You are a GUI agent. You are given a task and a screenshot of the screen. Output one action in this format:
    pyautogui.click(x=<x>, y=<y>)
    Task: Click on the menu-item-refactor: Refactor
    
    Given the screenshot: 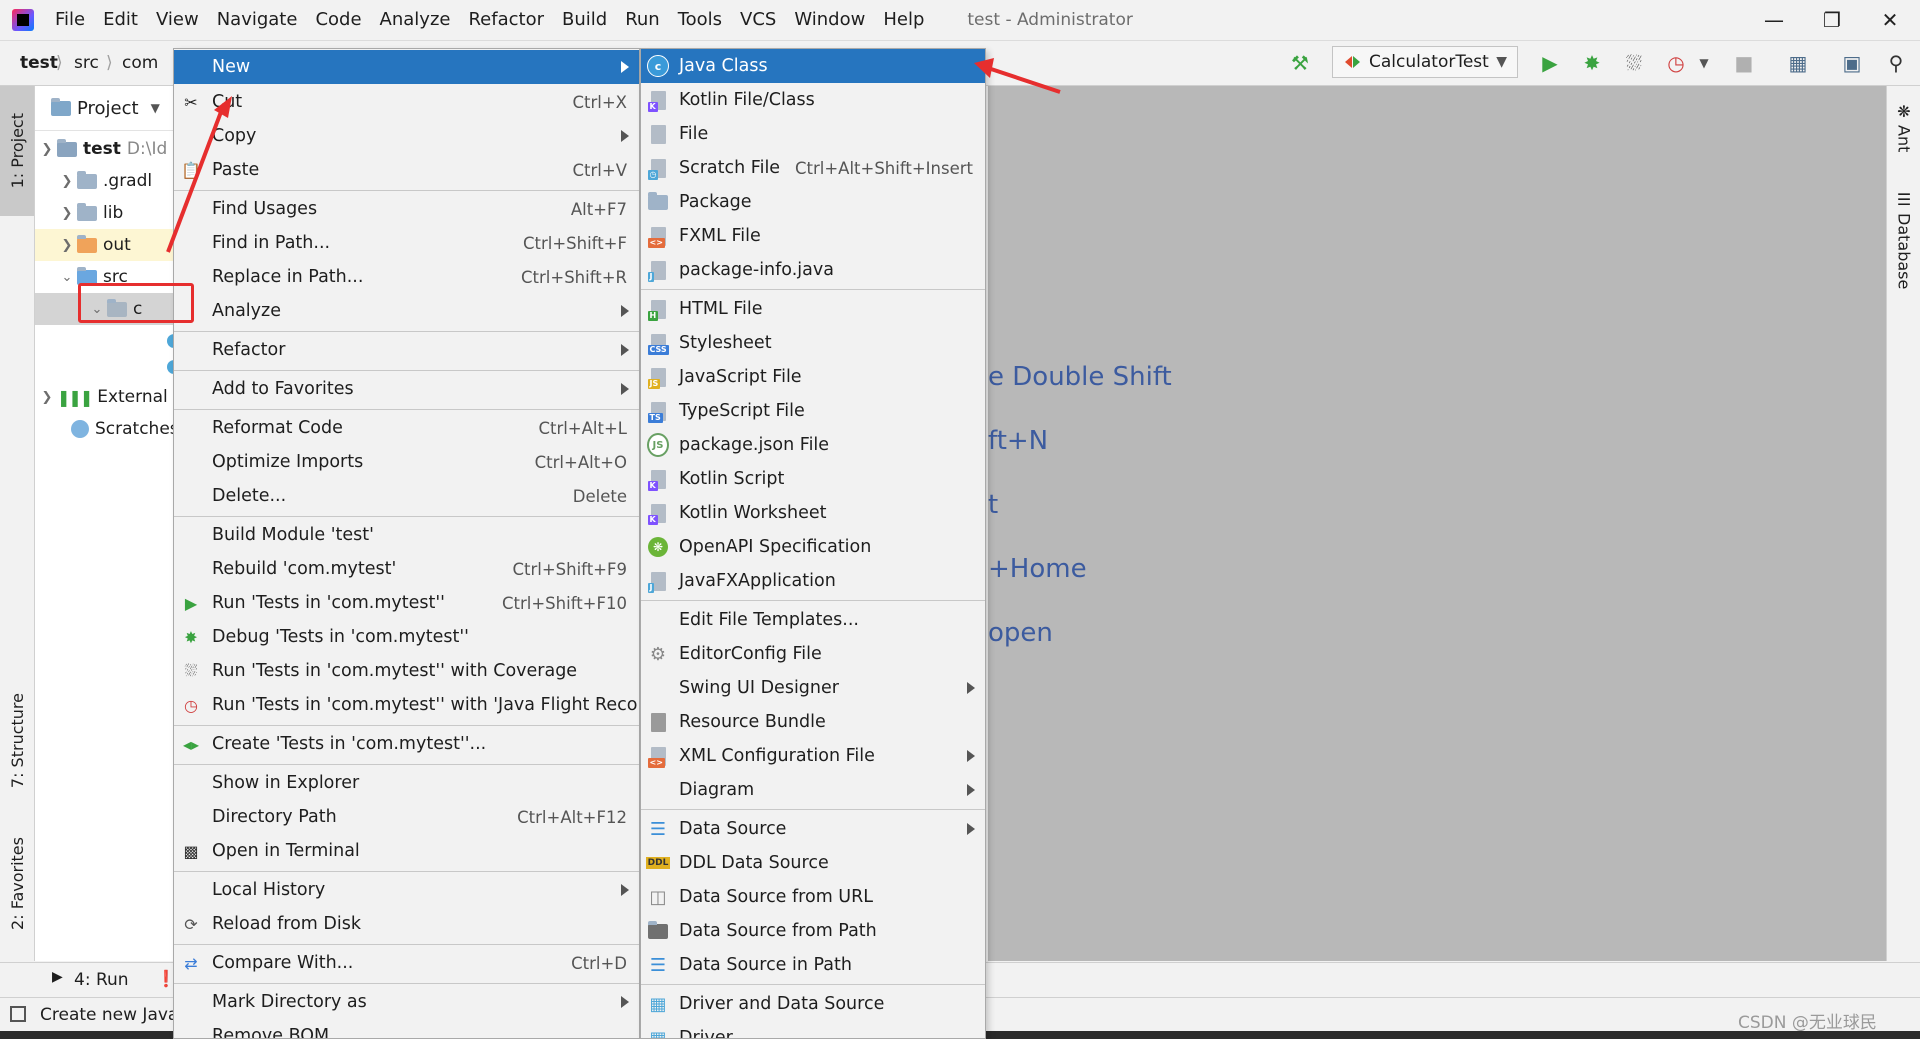 What is the action you would take?
    pyautogui.click(x=406, y=350)
    